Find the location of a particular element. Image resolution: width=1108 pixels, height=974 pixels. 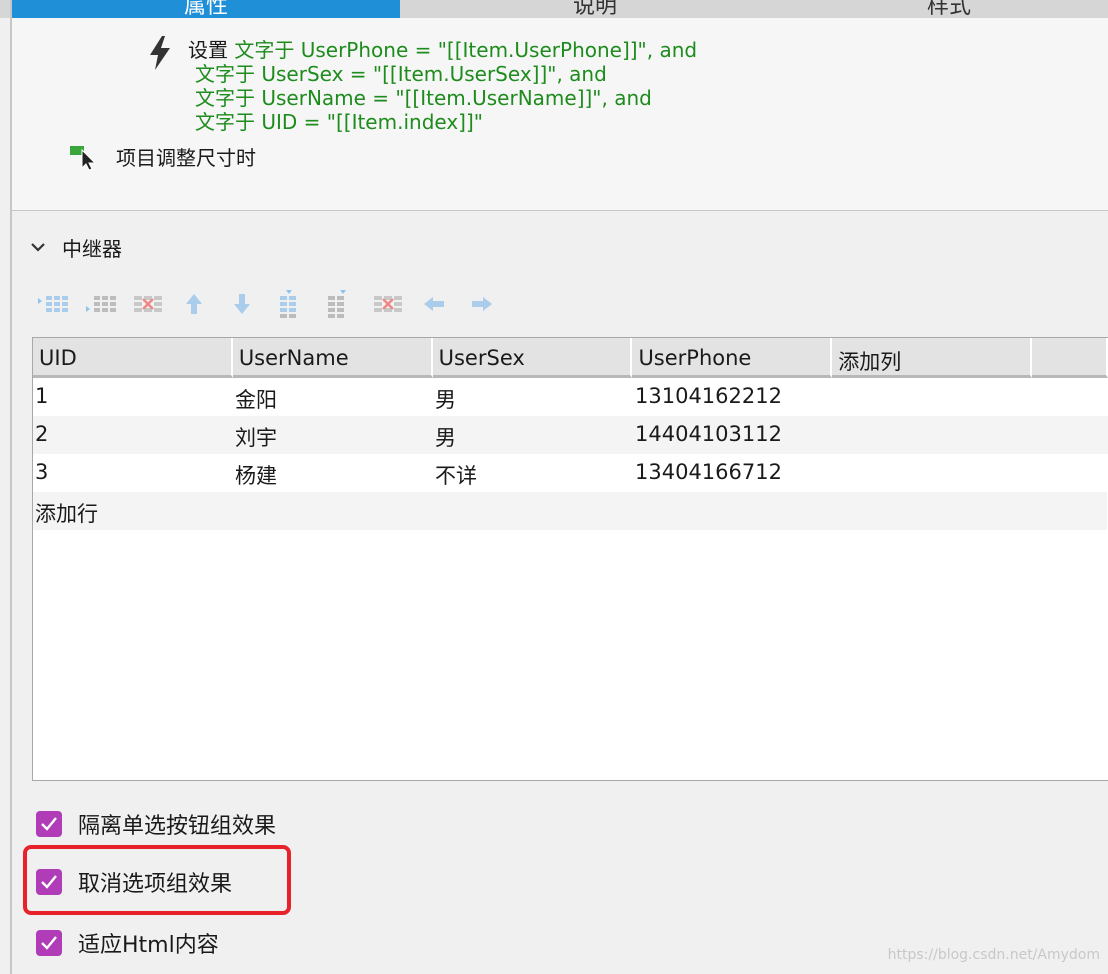

resize-event-icon is located at coordinates (83, 158).